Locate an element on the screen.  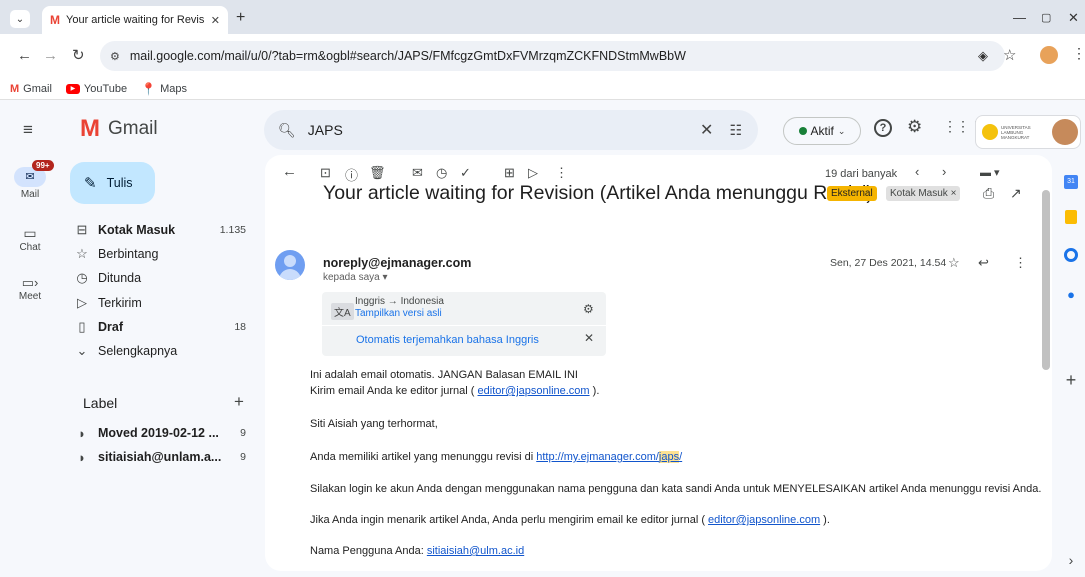
bookmark-star-icon: ☆ is located at coordinates (1009, 55).